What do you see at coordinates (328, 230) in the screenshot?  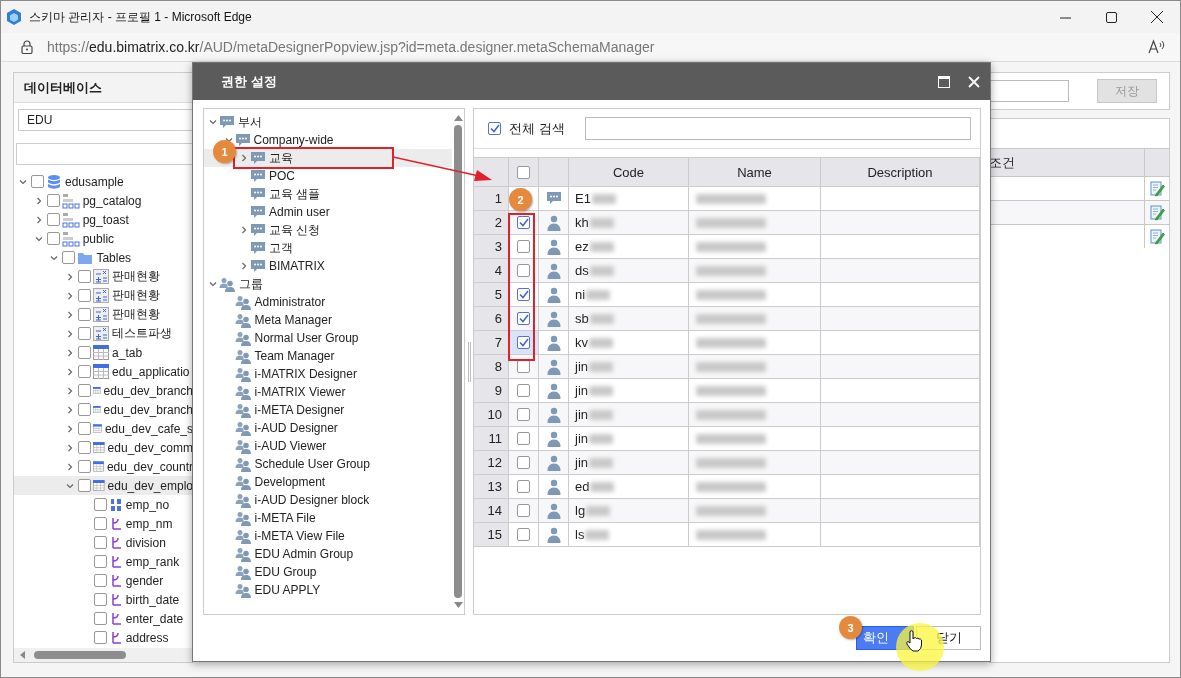 I see `tree-item: 교육 신청` at bounding box center [328, 230].